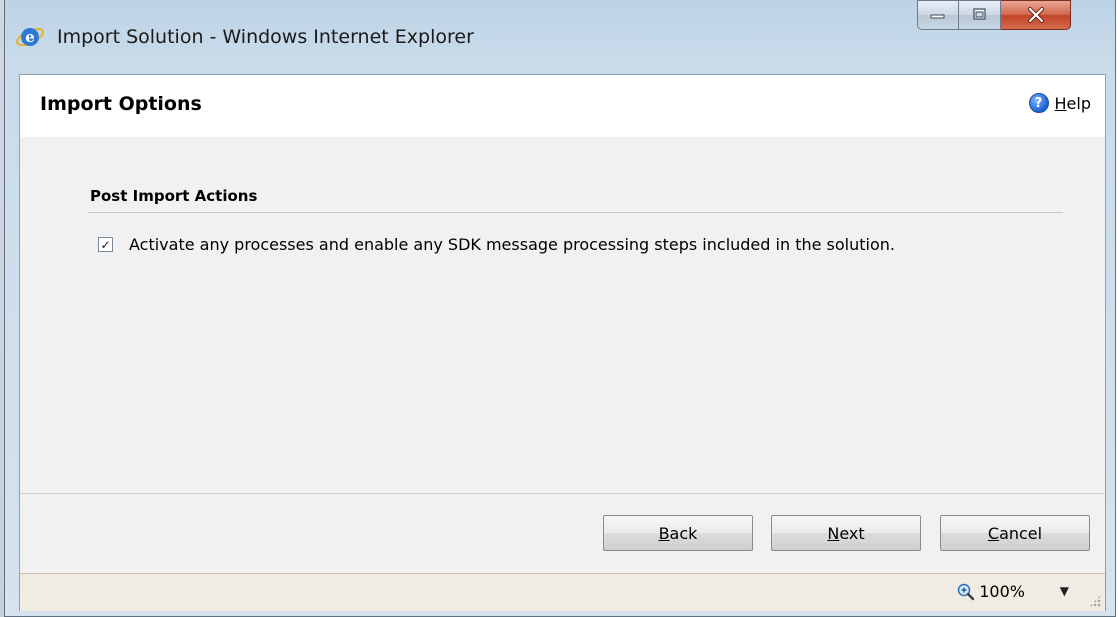 Image resolution: width=1118 pixels, height=617 pixels. What do you see at coordinates (664, 533) in the screenshot?
I see `back-accel: B` at bounding box center [664, 533].